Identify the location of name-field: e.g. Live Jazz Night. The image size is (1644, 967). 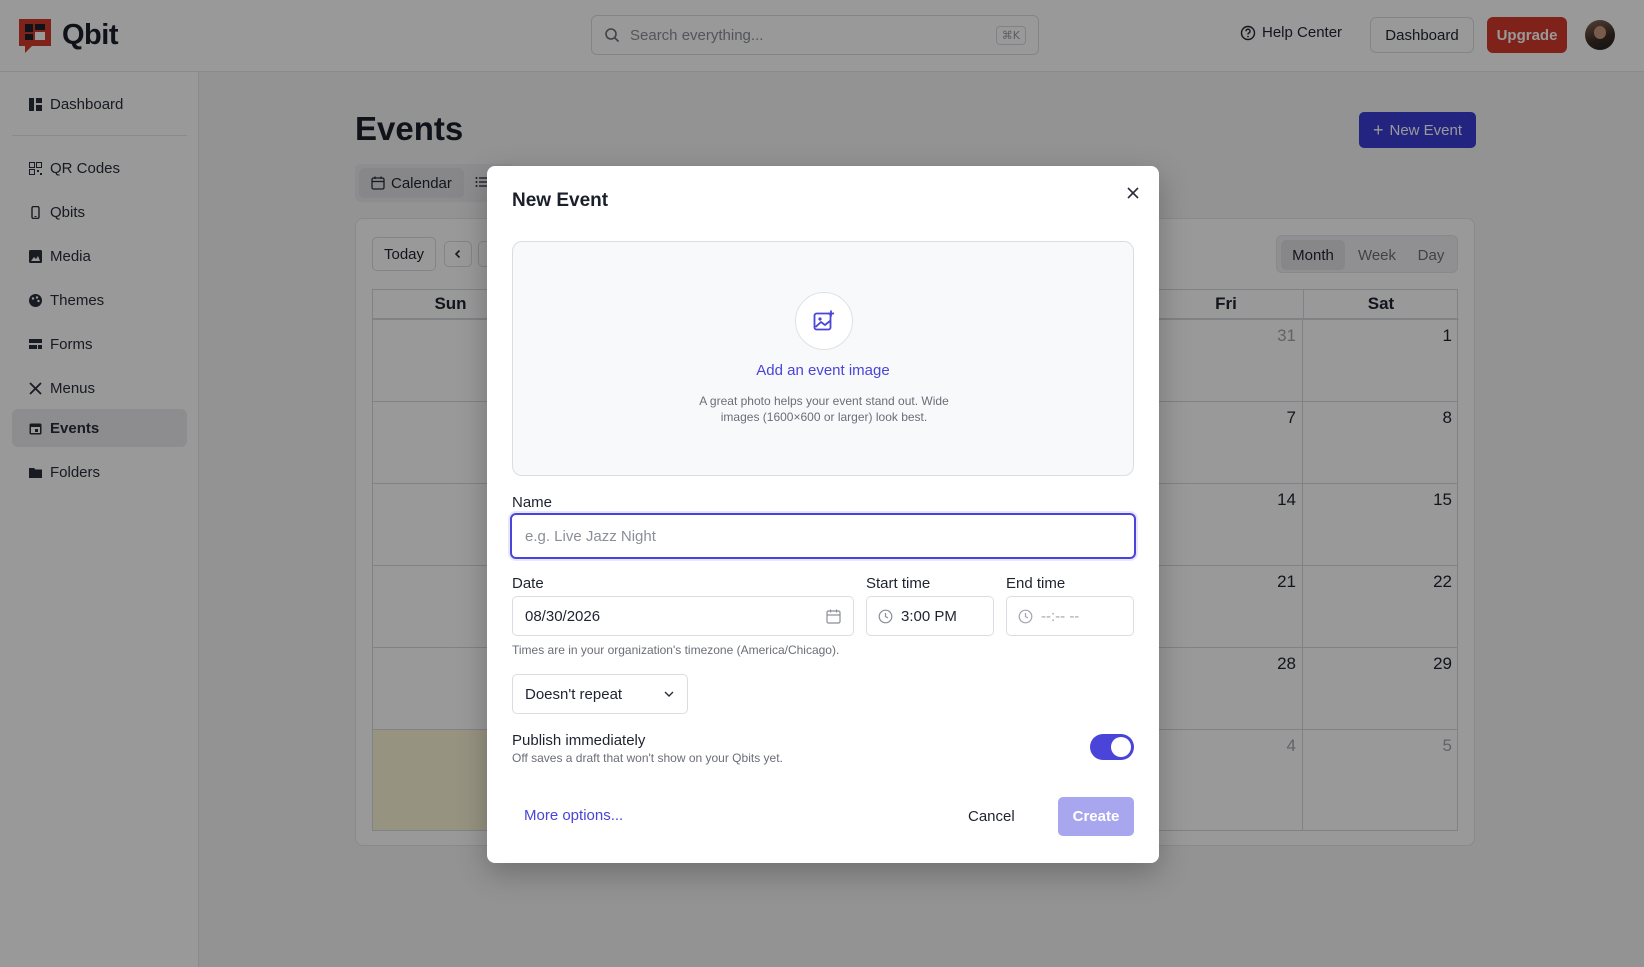
(823, 536).